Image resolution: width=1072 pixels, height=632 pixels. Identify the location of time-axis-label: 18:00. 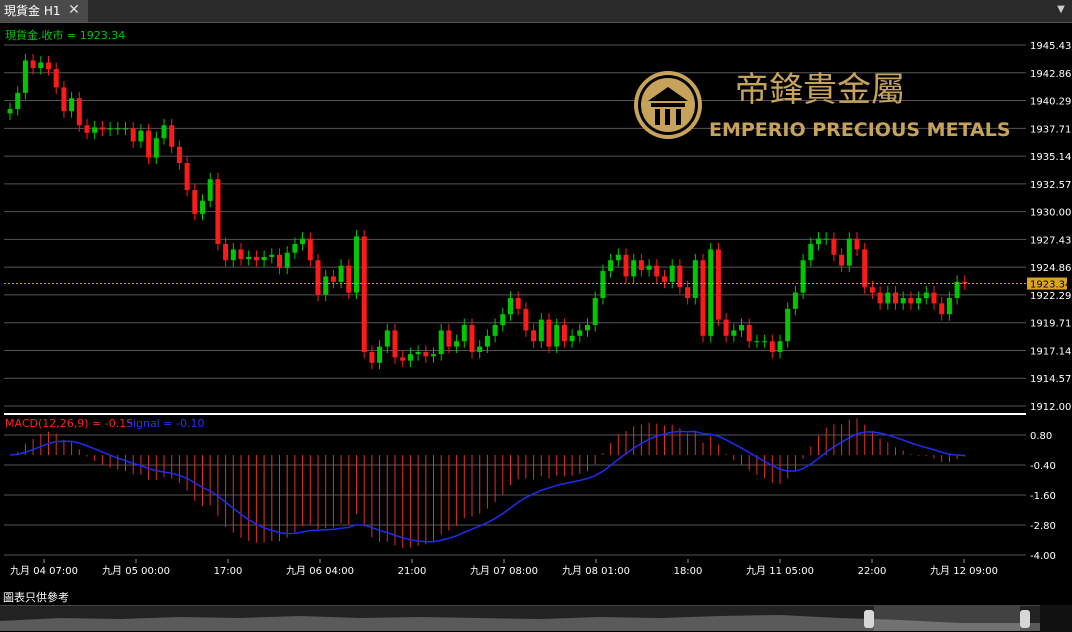
(688, 571).